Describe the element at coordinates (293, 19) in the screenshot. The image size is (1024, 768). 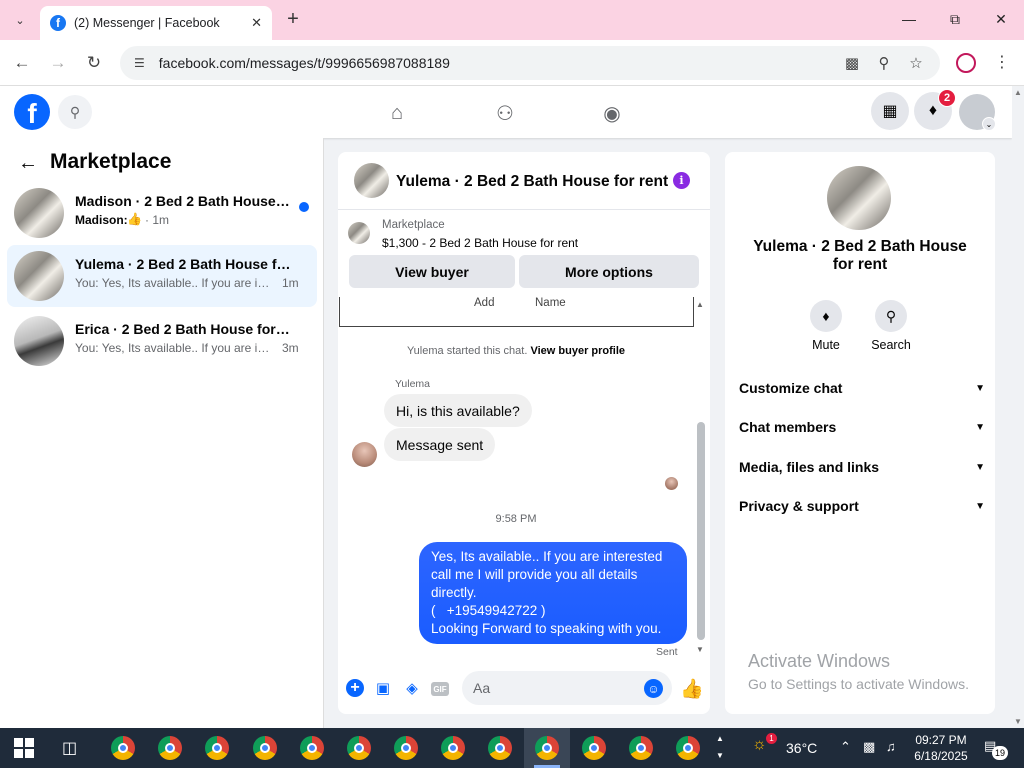
I see `new-tab-plus-icon: +` at that location.